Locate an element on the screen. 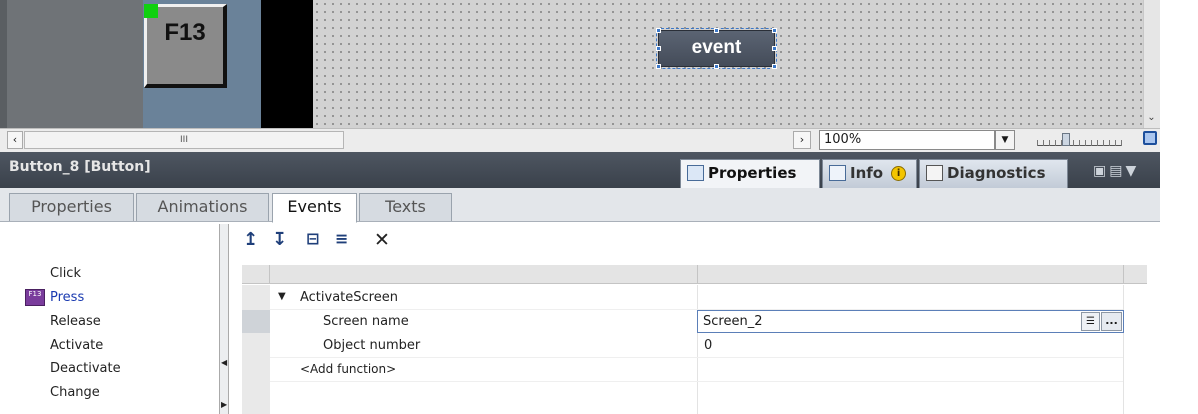  tab-properties: Properties is located at coordinates (750, 173).